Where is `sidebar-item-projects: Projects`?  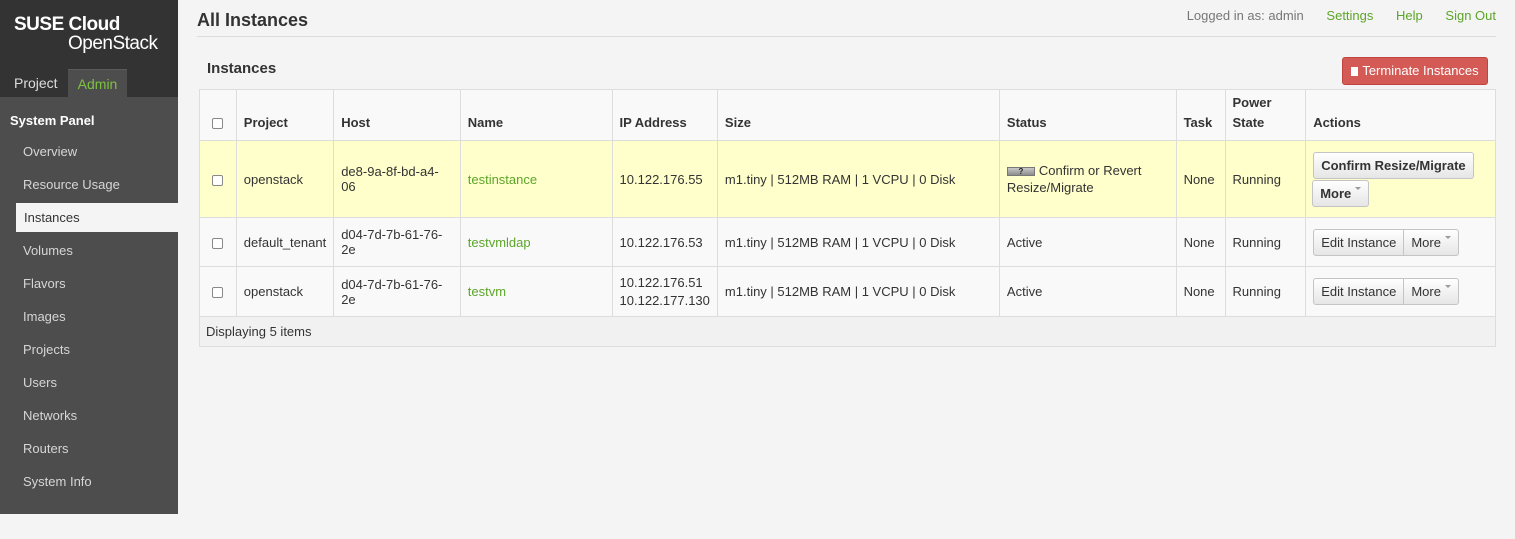 sidebar-item-projects: Projects is located at coordinates (89, 349).